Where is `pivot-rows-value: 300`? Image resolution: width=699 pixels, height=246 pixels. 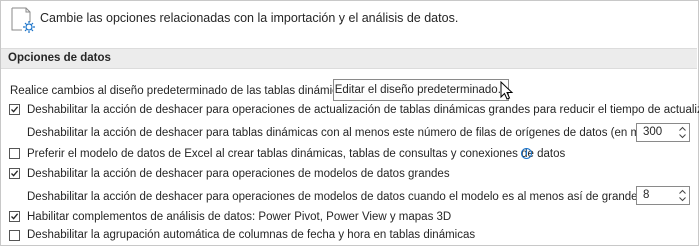
pivot-rows-value: 300 is located at coordinates (652, 132).